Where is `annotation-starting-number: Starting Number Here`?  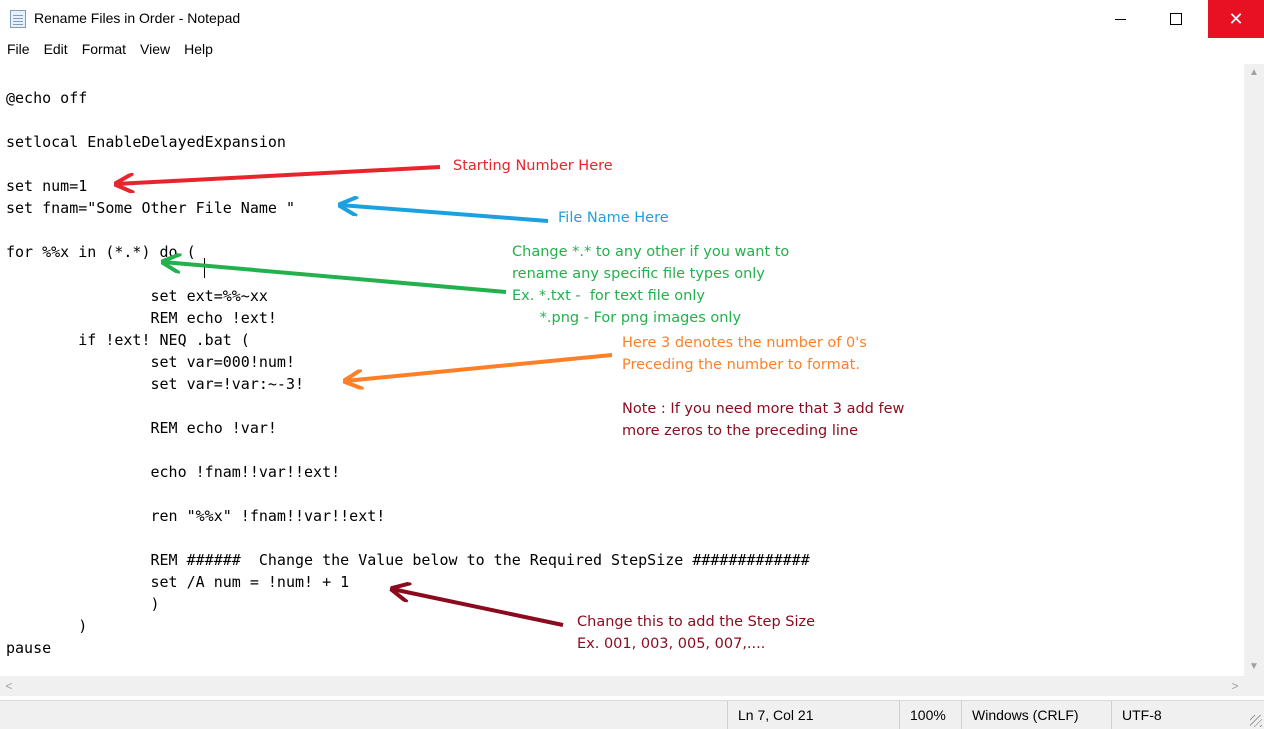
annotation-starting-number: Starting Number Here is located at coordinates (533, 166).